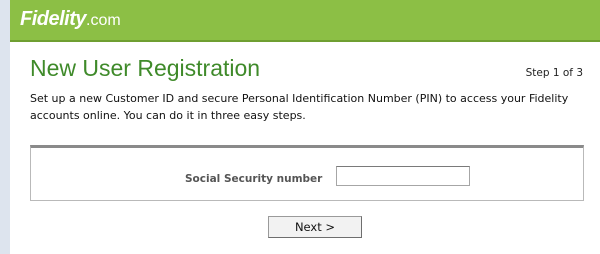  What do you see at coordinates (554, 73) in the screenshot?
I see `step-indicator: Step 1 of 3` at bounding box center [554, 73].